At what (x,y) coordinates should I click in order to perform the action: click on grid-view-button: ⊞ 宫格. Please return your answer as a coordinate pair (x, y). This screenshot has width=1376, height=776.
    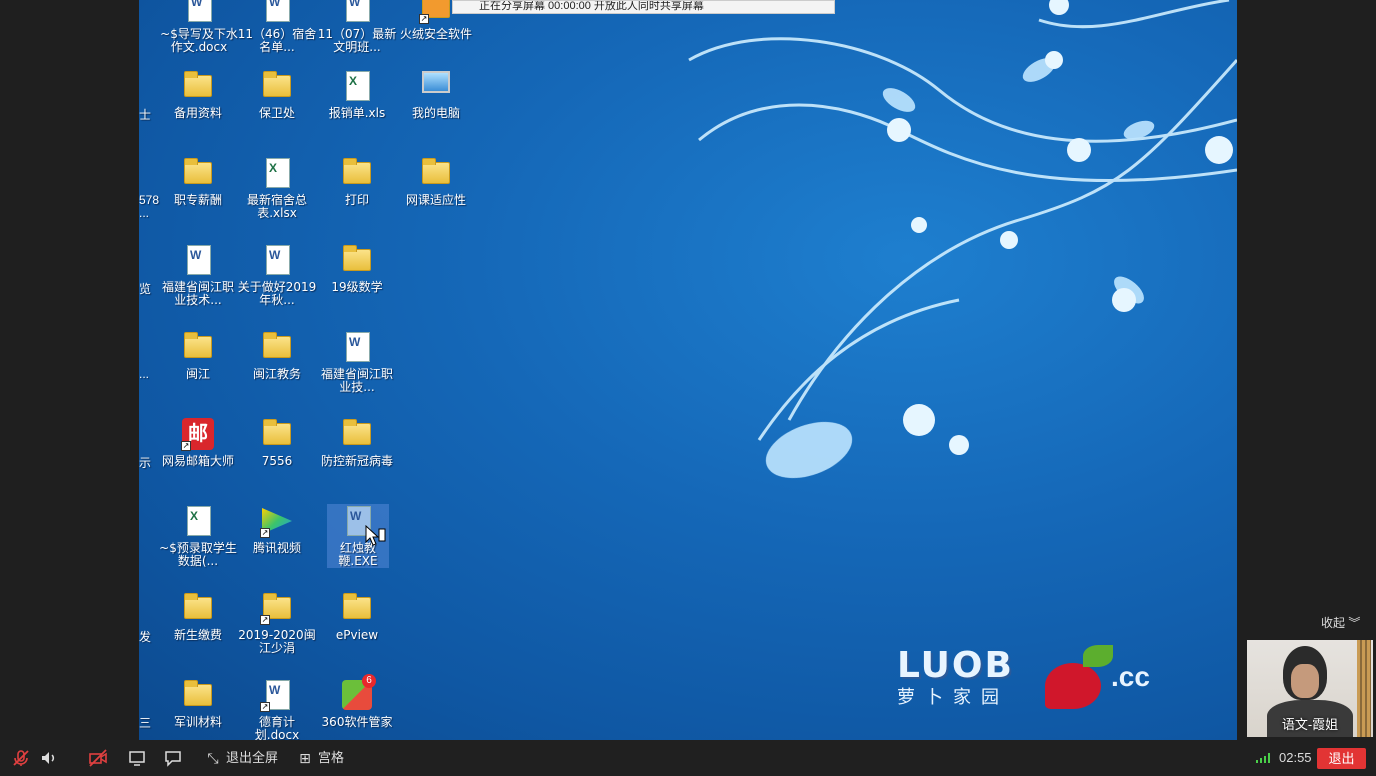
    Looking at the image, I should click on (320, 758).